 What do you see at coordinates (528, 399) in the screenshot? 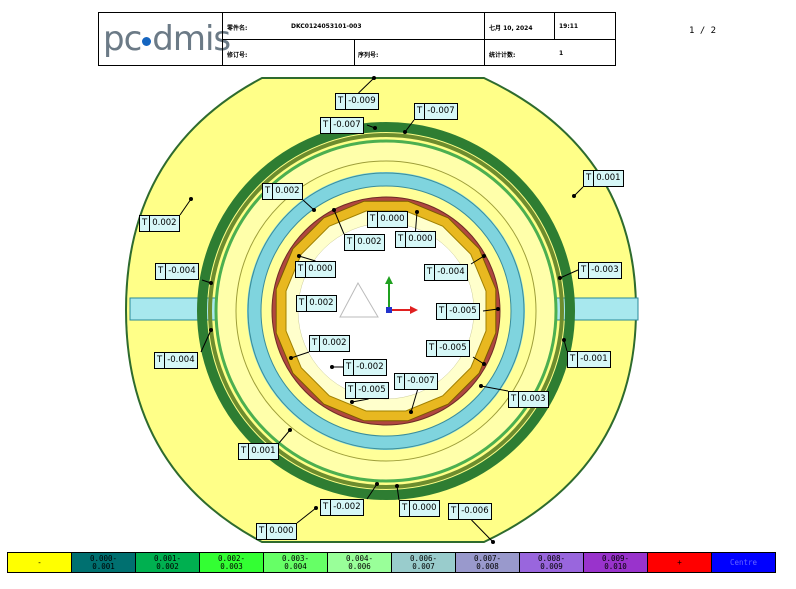
I see `deviation-label: T 0.003` at bounding box center [528, 399].